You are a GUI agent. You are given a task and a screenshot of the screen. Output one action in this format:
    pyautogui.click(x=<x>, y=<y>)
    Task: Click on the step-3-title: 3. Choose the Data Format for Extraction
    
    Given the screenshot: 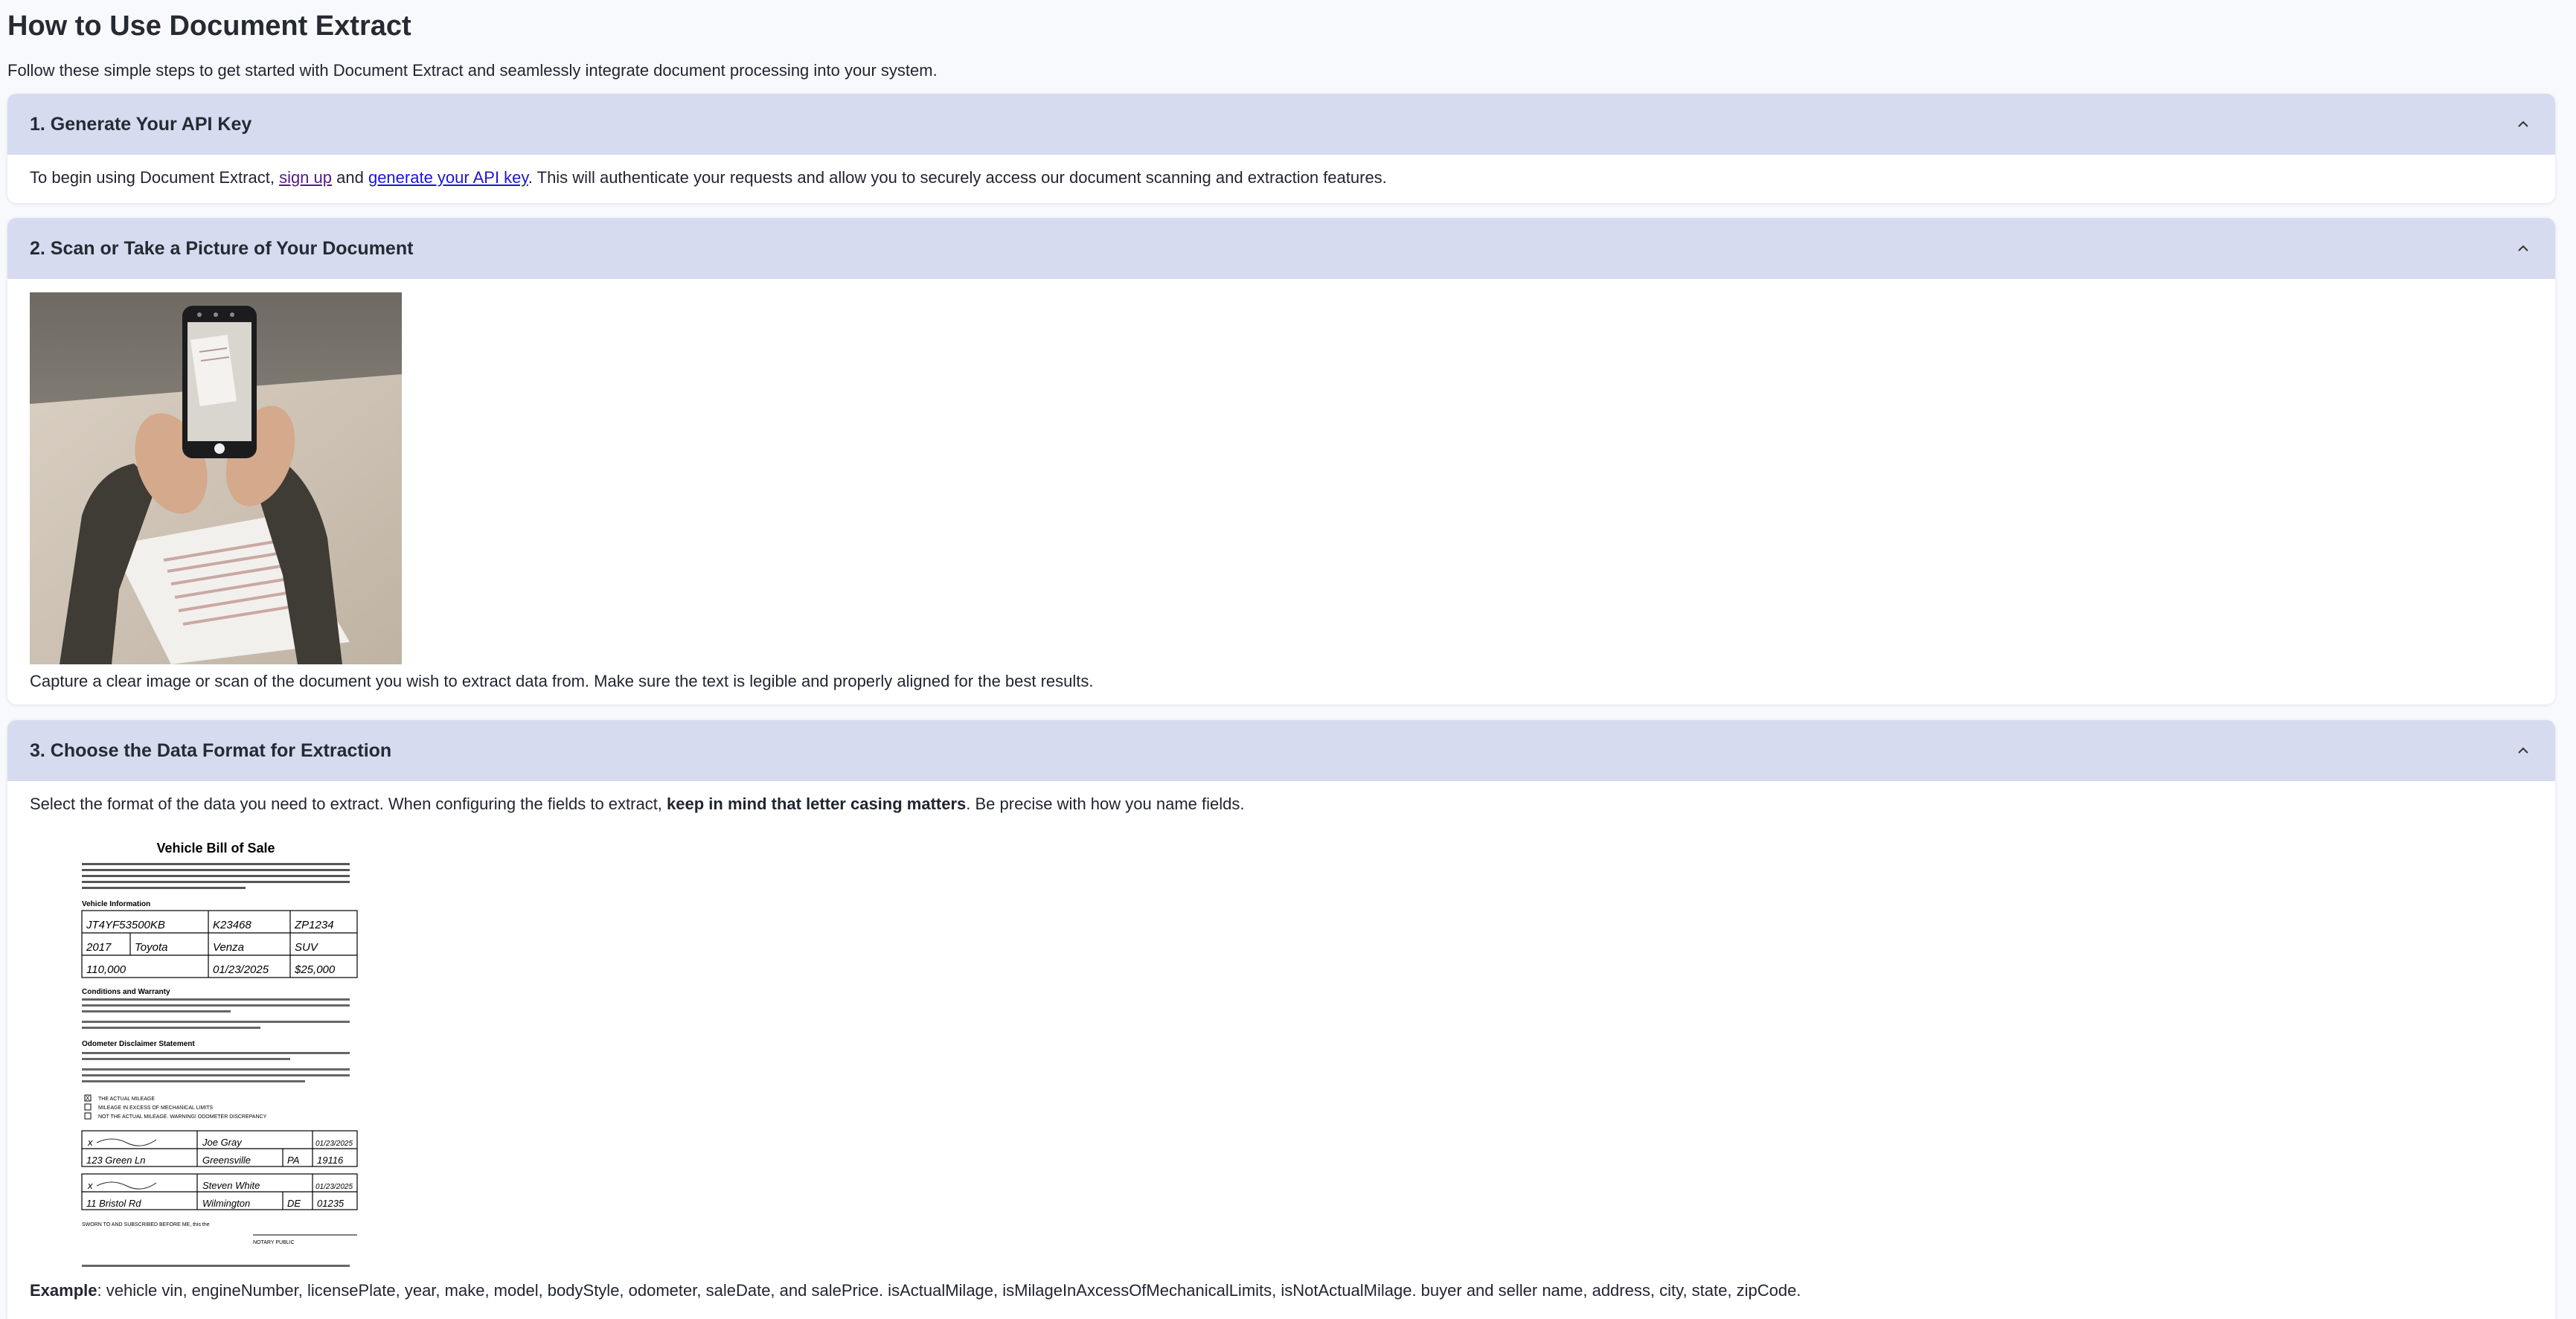 What is the action you would take?
    pyautogui.click(x=211, y=750)
    